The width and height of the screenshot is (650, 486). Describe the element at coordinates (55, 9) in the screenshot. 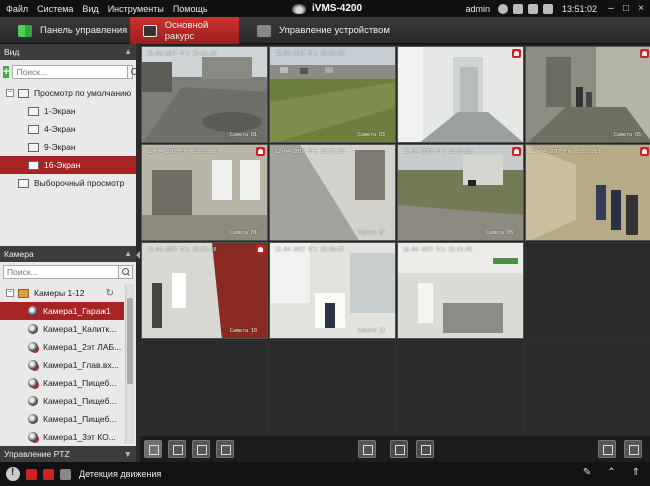

I see `menu-system: Система` at that location.